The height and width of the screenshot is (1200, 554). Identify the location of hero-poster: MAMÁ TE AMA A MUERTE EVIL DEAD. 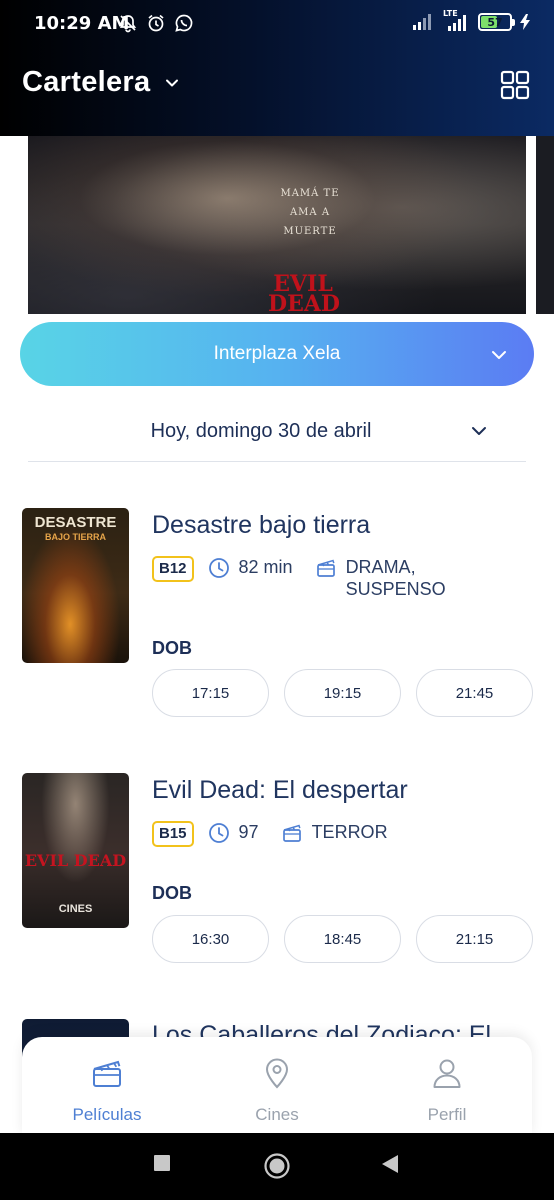
(277, 226).